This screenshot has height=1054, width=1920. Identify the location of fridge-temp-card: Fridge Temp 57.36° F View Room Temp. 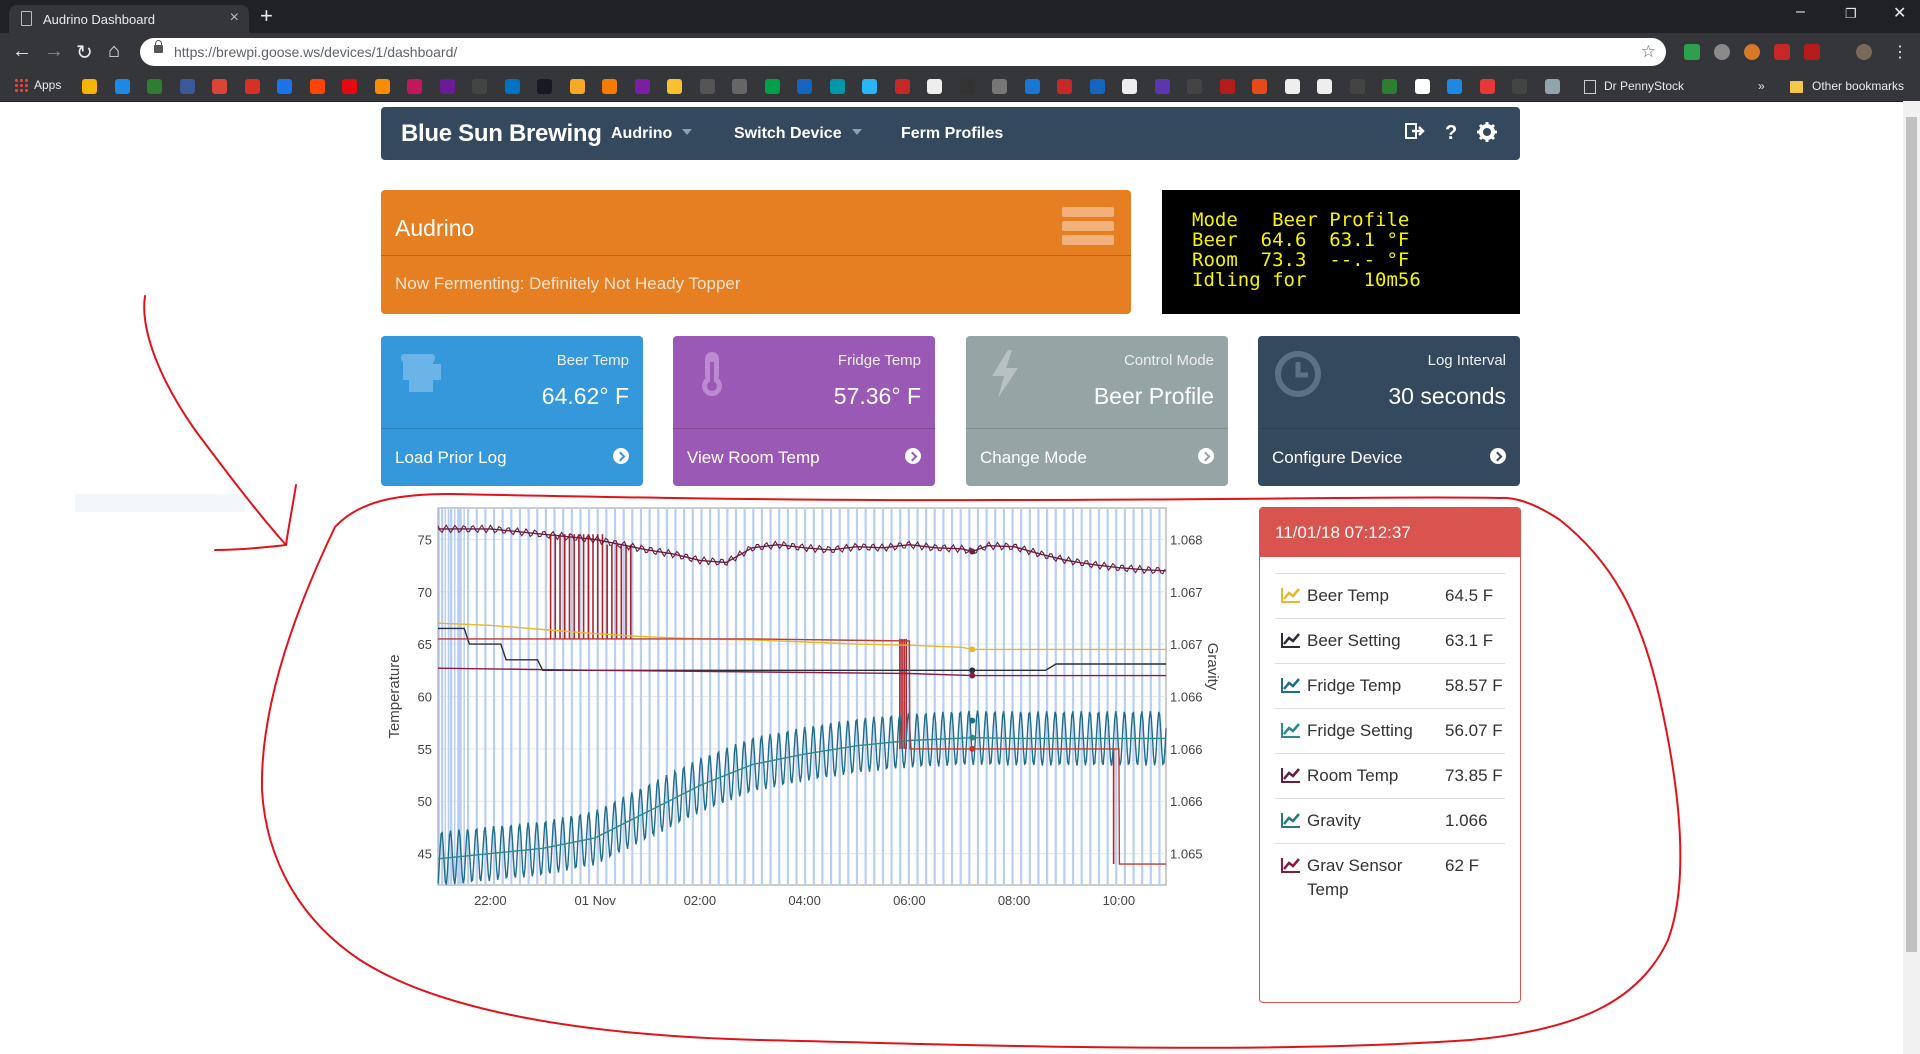
(804, 411).